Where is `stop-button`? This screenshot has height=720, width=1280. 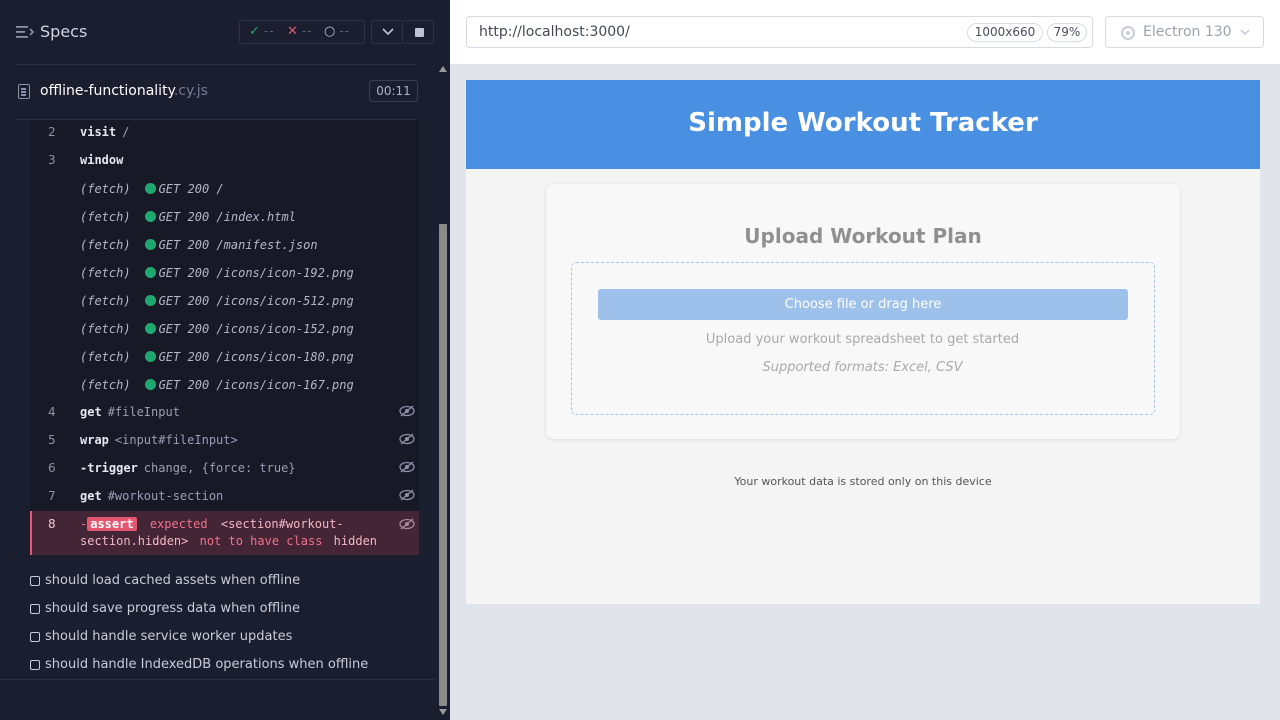 stop-button is located at coordinates (418, 32).